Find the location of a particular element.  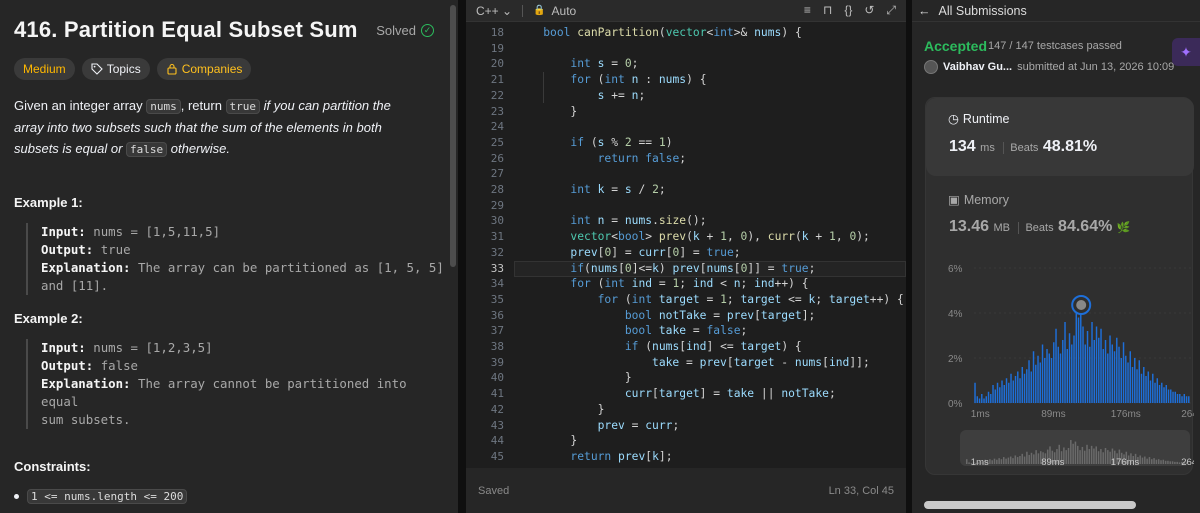

inline-code: false is located at coordinates (147, 149).